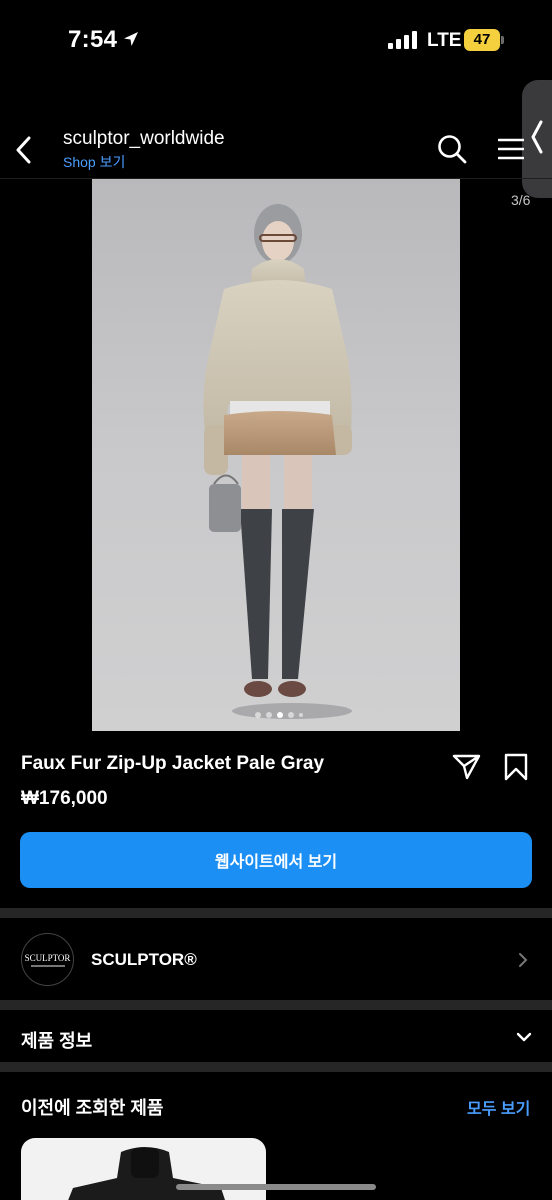 The height and width of the screenshot is (1200, 552). What do you see at coordinates (277, 461) in the screenshot?
I see `model-illustration` at bounding box center [277, 461].